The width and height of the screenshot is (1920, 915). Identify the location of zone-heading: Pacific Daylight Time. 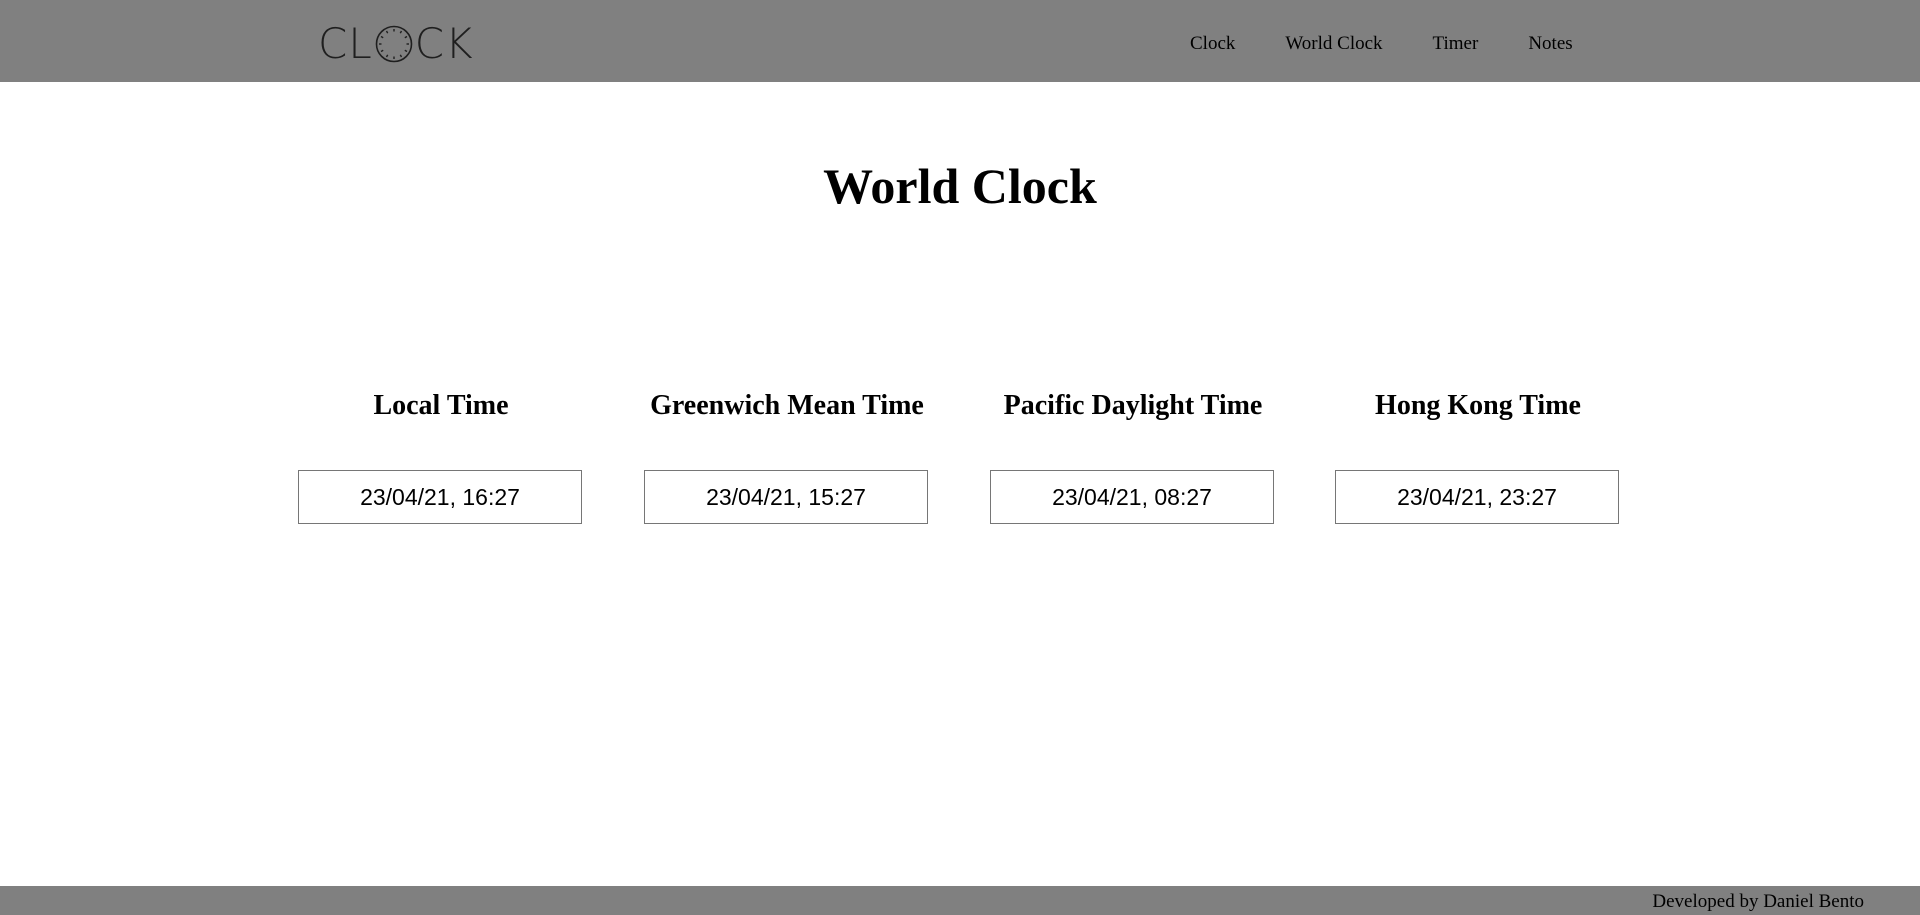
(1133, 405).